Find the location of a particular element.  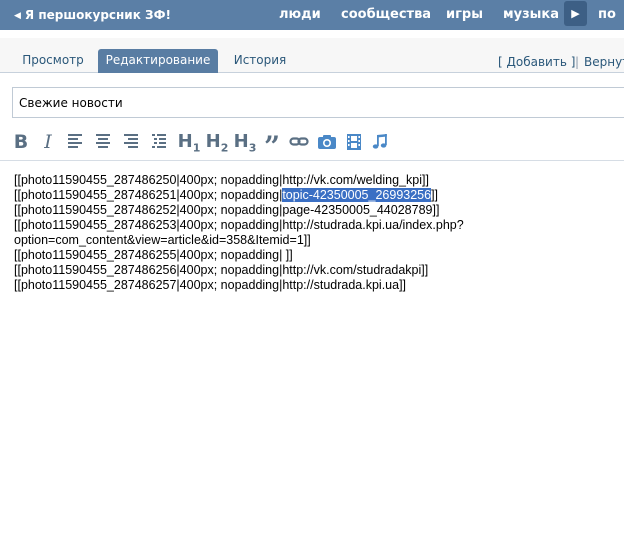

align-right-icon is located at coordinates (131, 141).